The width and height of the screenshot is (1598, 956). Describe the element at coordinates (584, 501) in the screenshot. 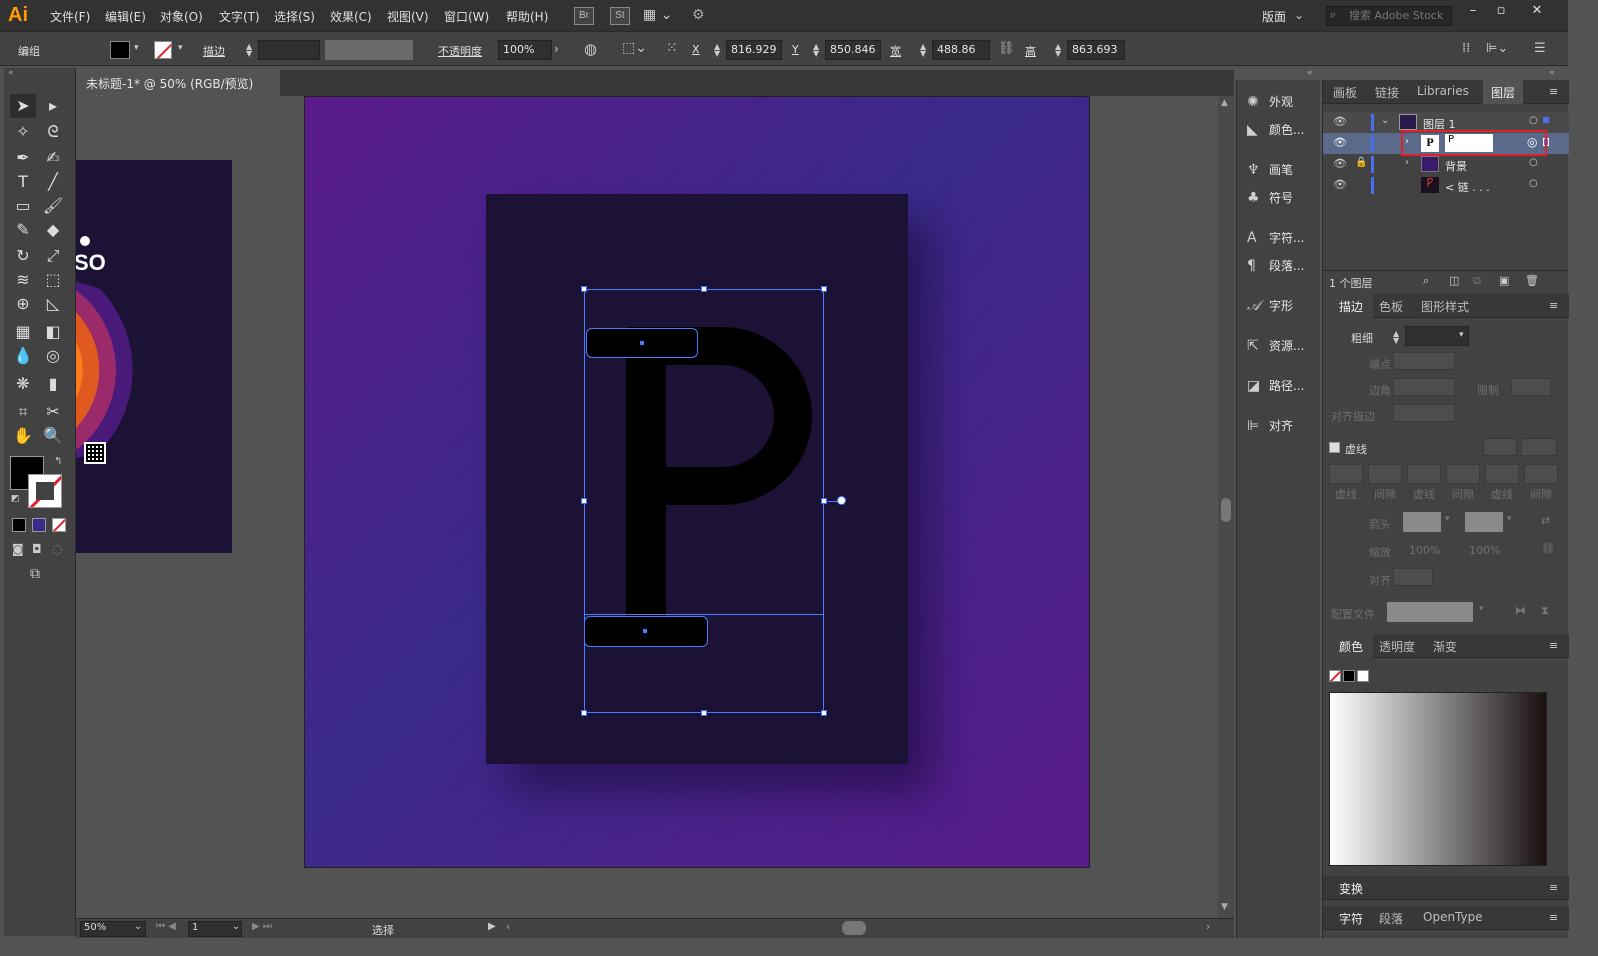

I see `handle-middle-left` at that location.